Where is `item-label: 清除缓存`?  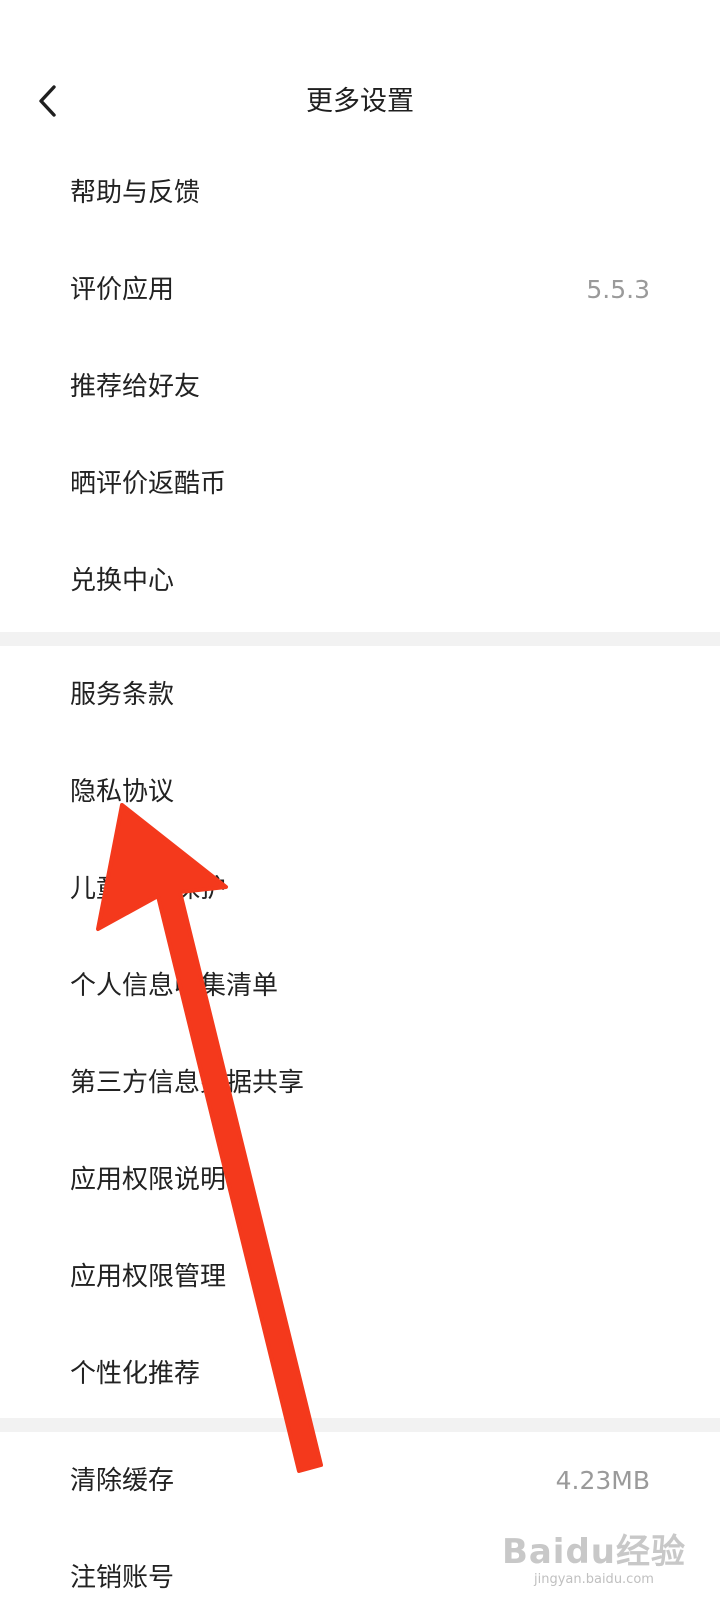
item-label: 清除缓存 is located at coordinates (122, 1480).